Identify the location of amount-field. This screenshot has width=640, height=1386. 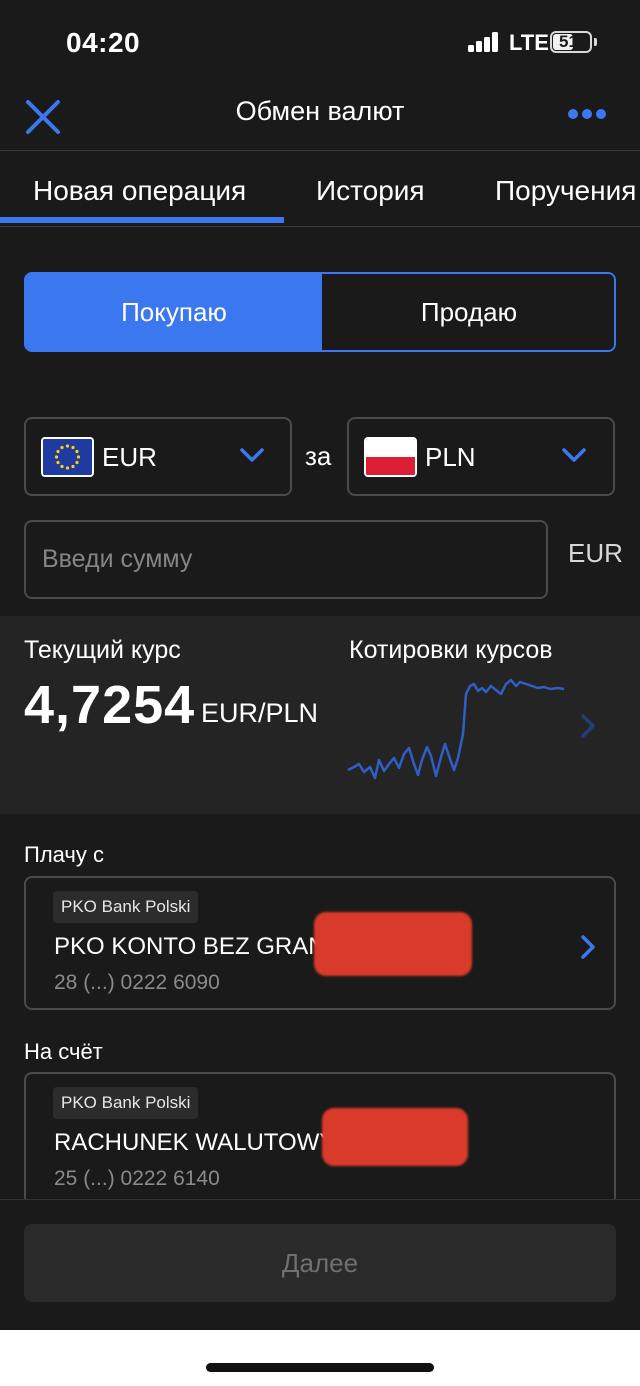
(286, 559).